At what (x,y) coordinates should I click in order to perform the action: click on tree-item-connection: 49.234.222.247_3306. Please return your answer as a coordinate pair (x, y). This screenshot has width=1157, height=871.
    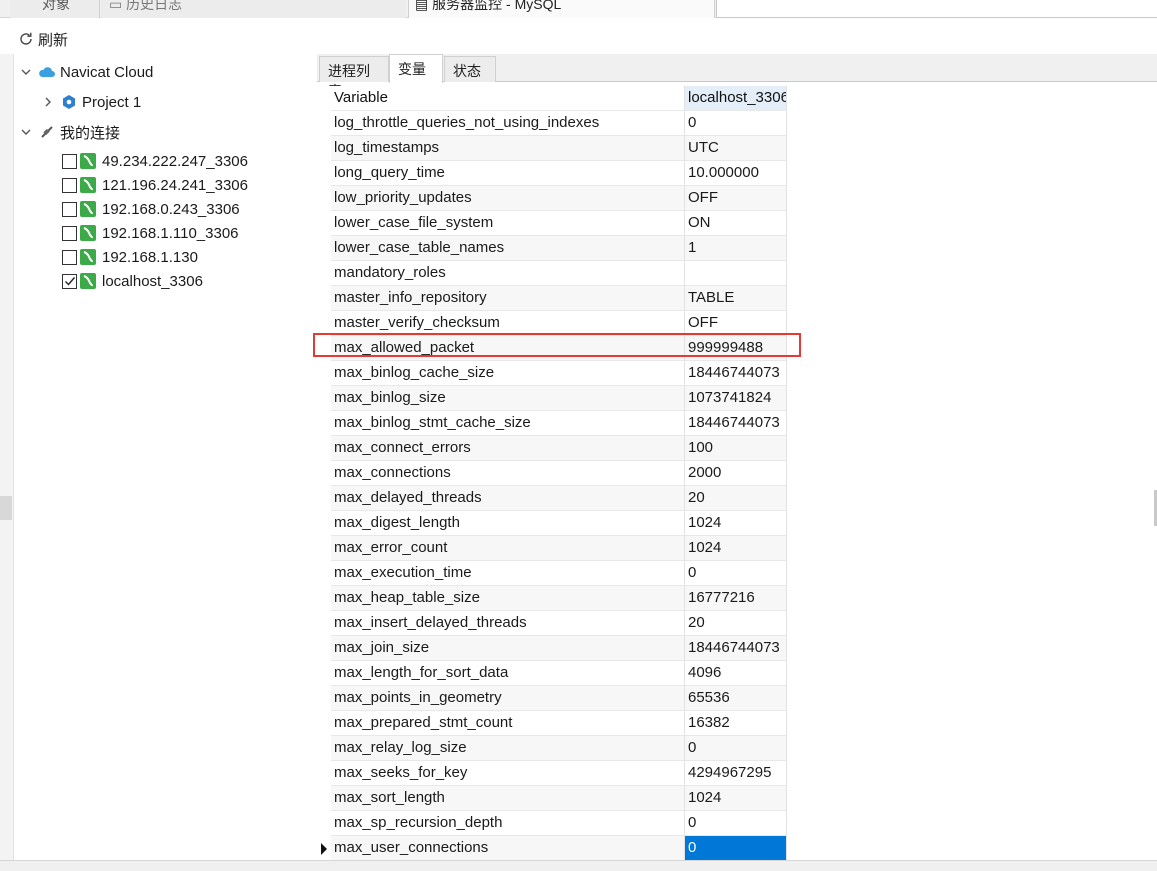
    Looking at the image, I should click on (155, 161).